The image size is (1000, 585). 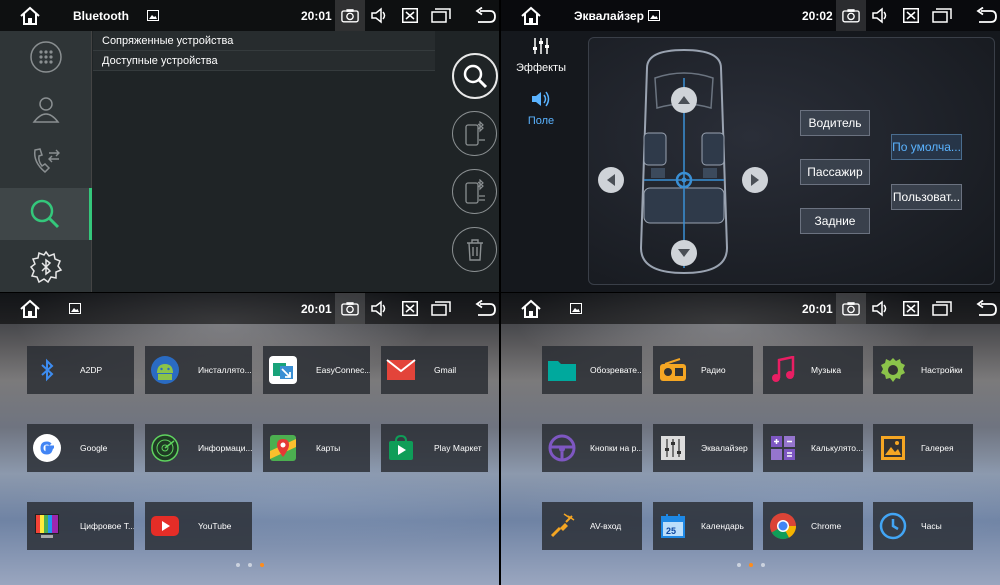 What do you see at coordinates (474, 133) in the screenshot?
I see `connect-phone-button` at bounding box center [474, 133].